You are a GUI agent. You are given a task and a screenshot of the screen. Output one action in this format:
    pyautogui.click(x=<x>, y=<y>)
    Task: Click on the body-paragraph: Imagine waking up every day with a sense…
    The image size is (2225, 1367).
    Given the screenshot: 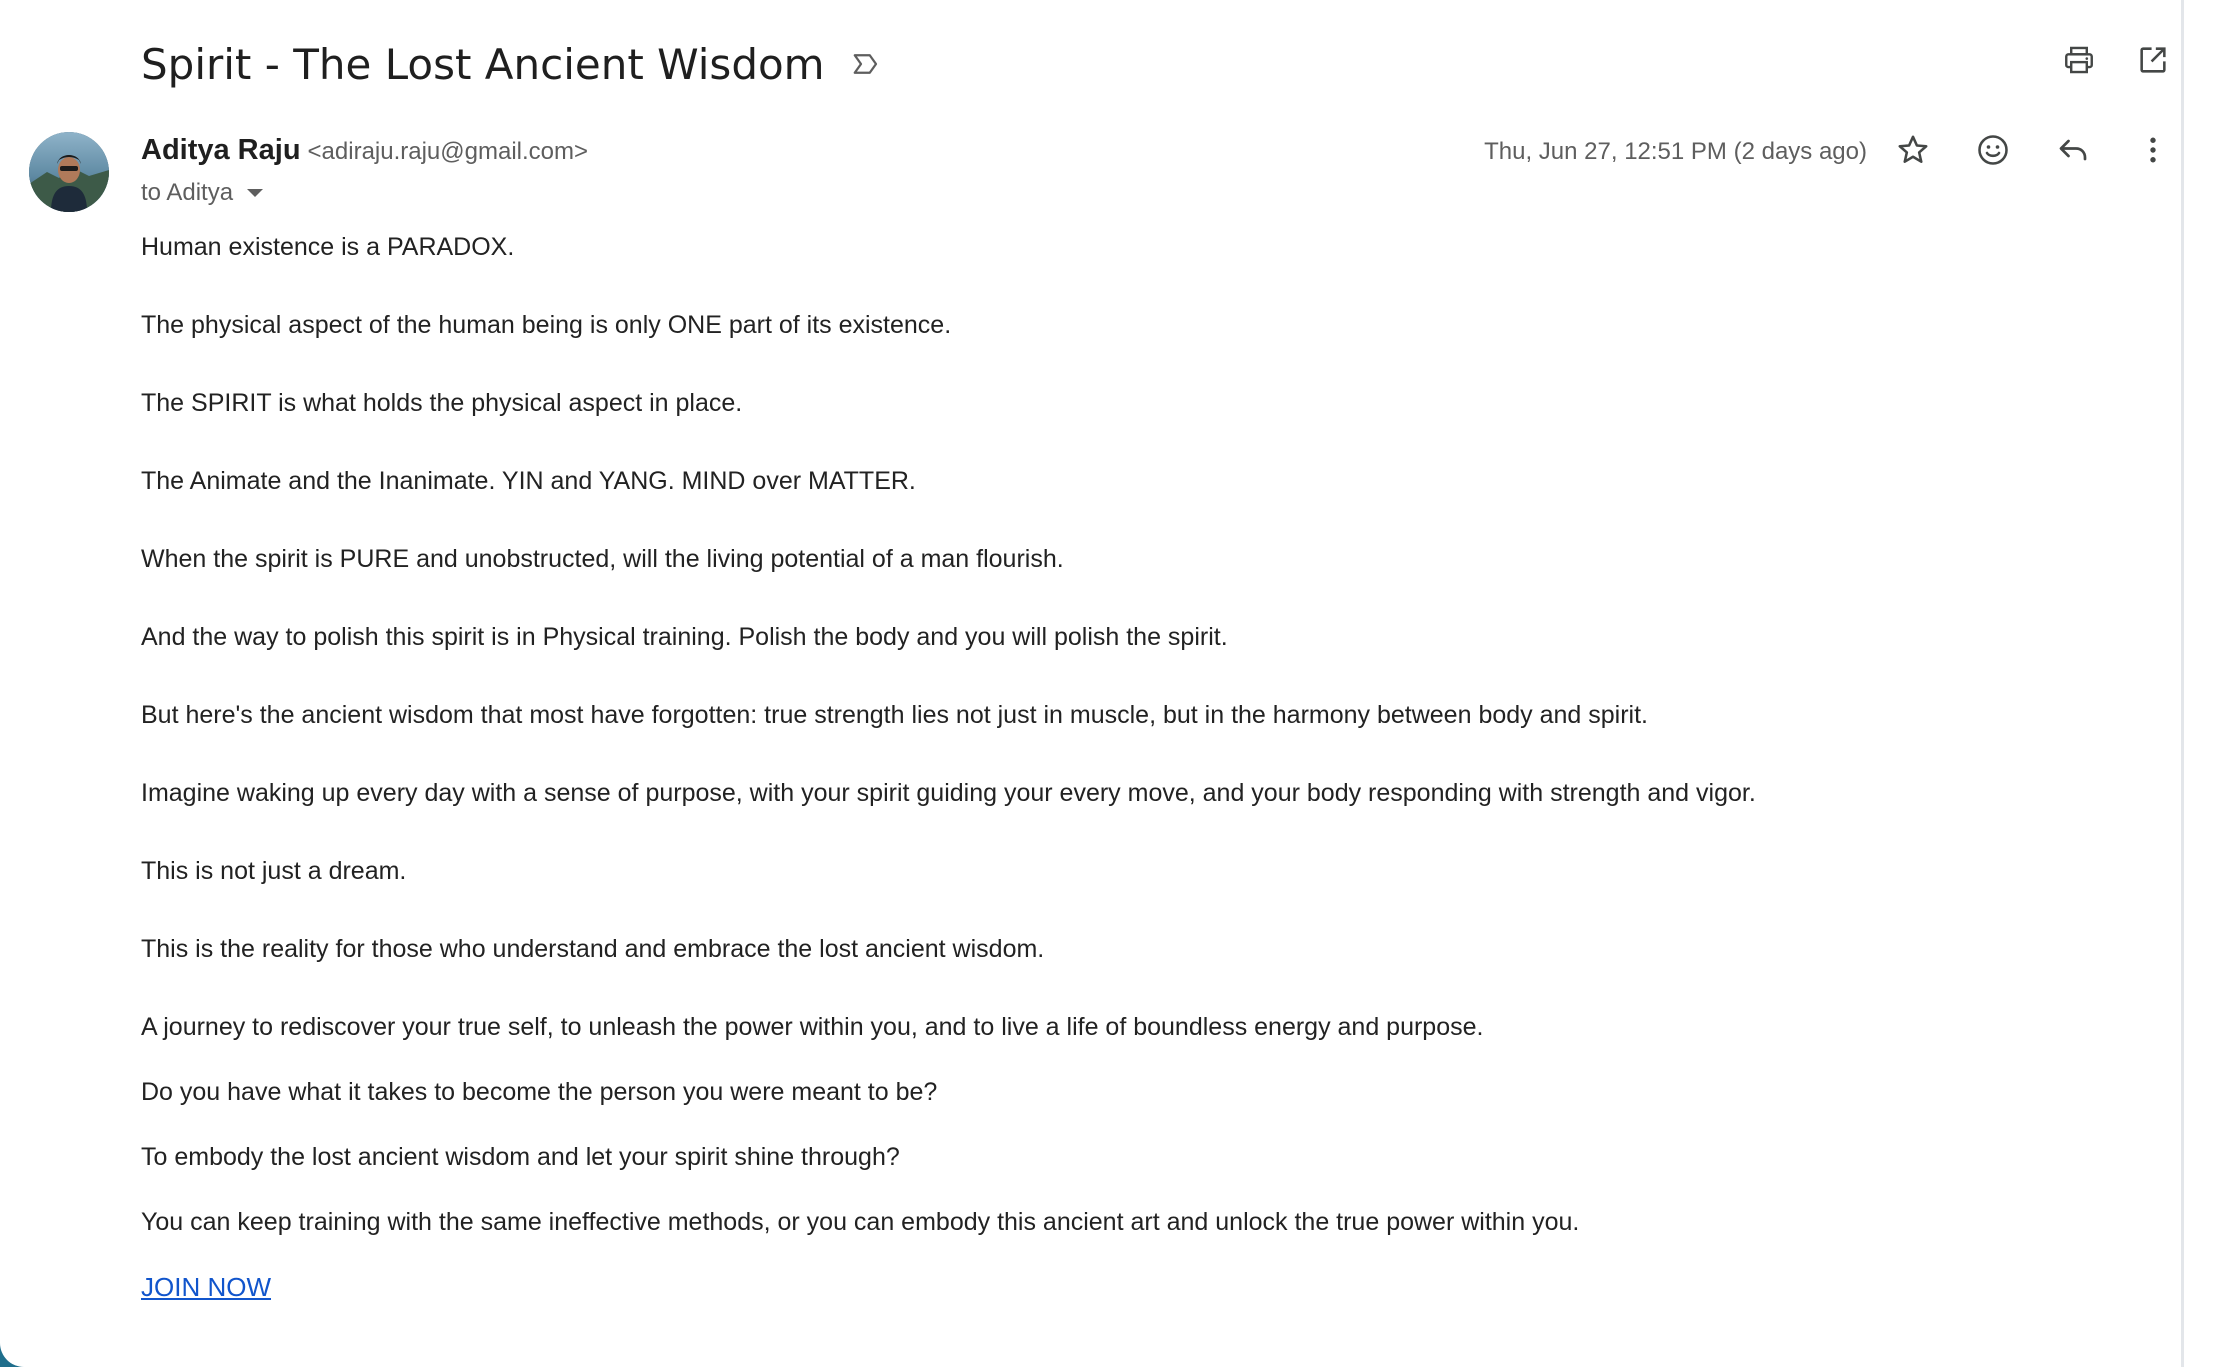 What is the action you would take?
    pyautogui.click(x=948, y=793)
    